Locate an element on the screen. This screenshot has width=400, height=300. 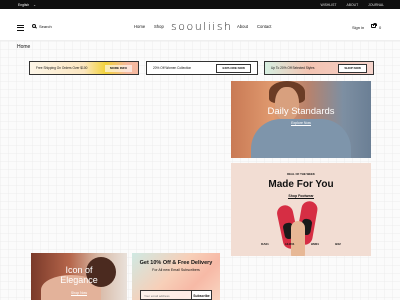
topbar-link-journal: JOURNAL is located at coordinates (376, 5).